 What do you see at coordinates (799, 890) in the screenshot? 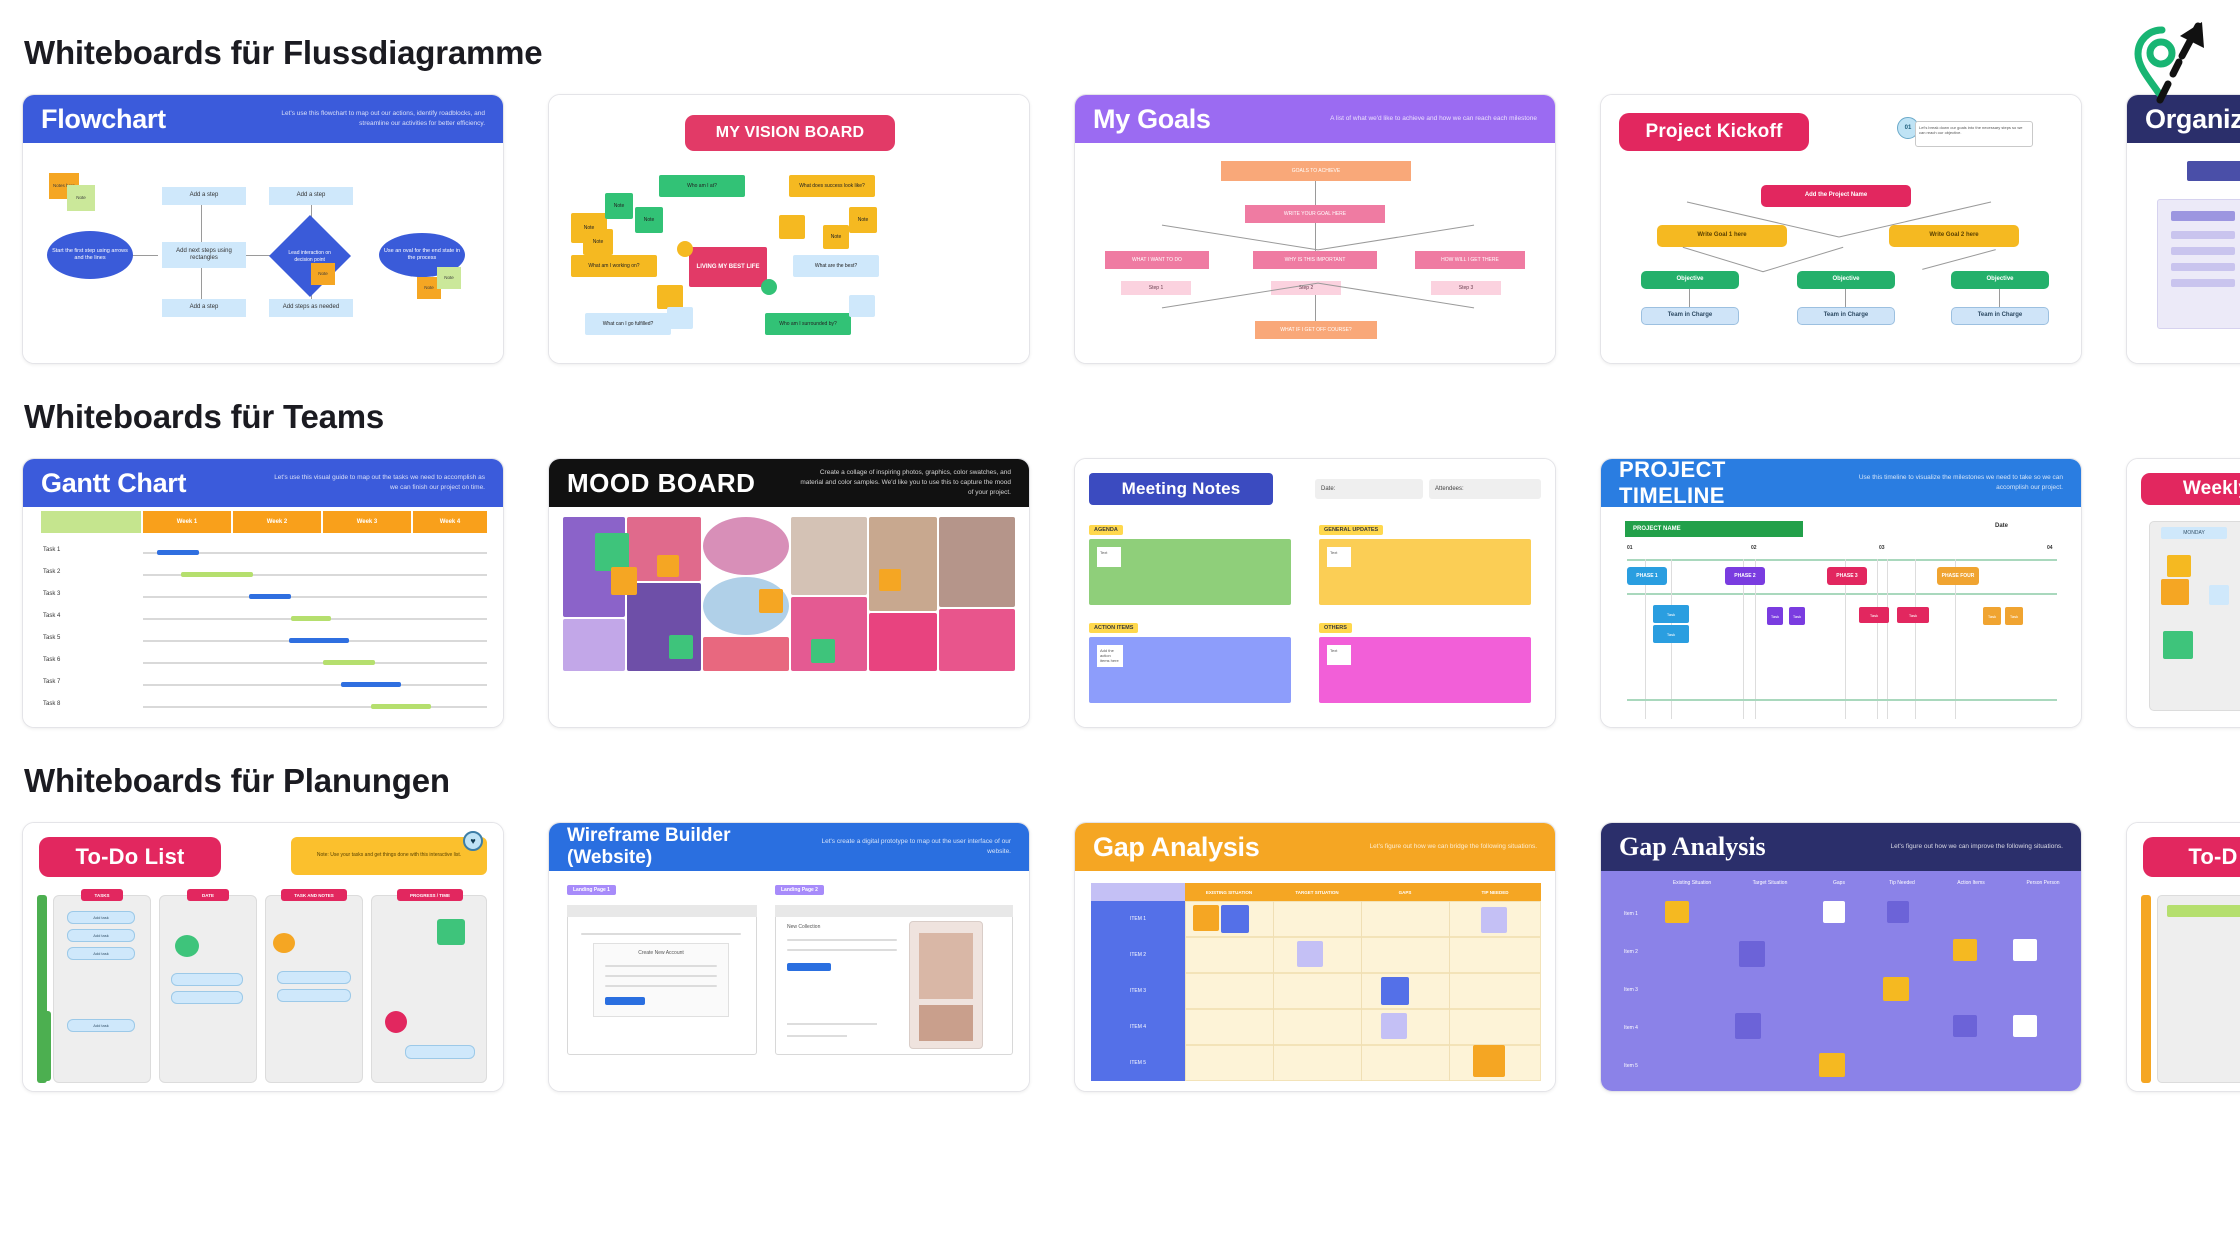
I see `wireframe-page-tag: Landing Page 2` at bounding box center [799, 890].